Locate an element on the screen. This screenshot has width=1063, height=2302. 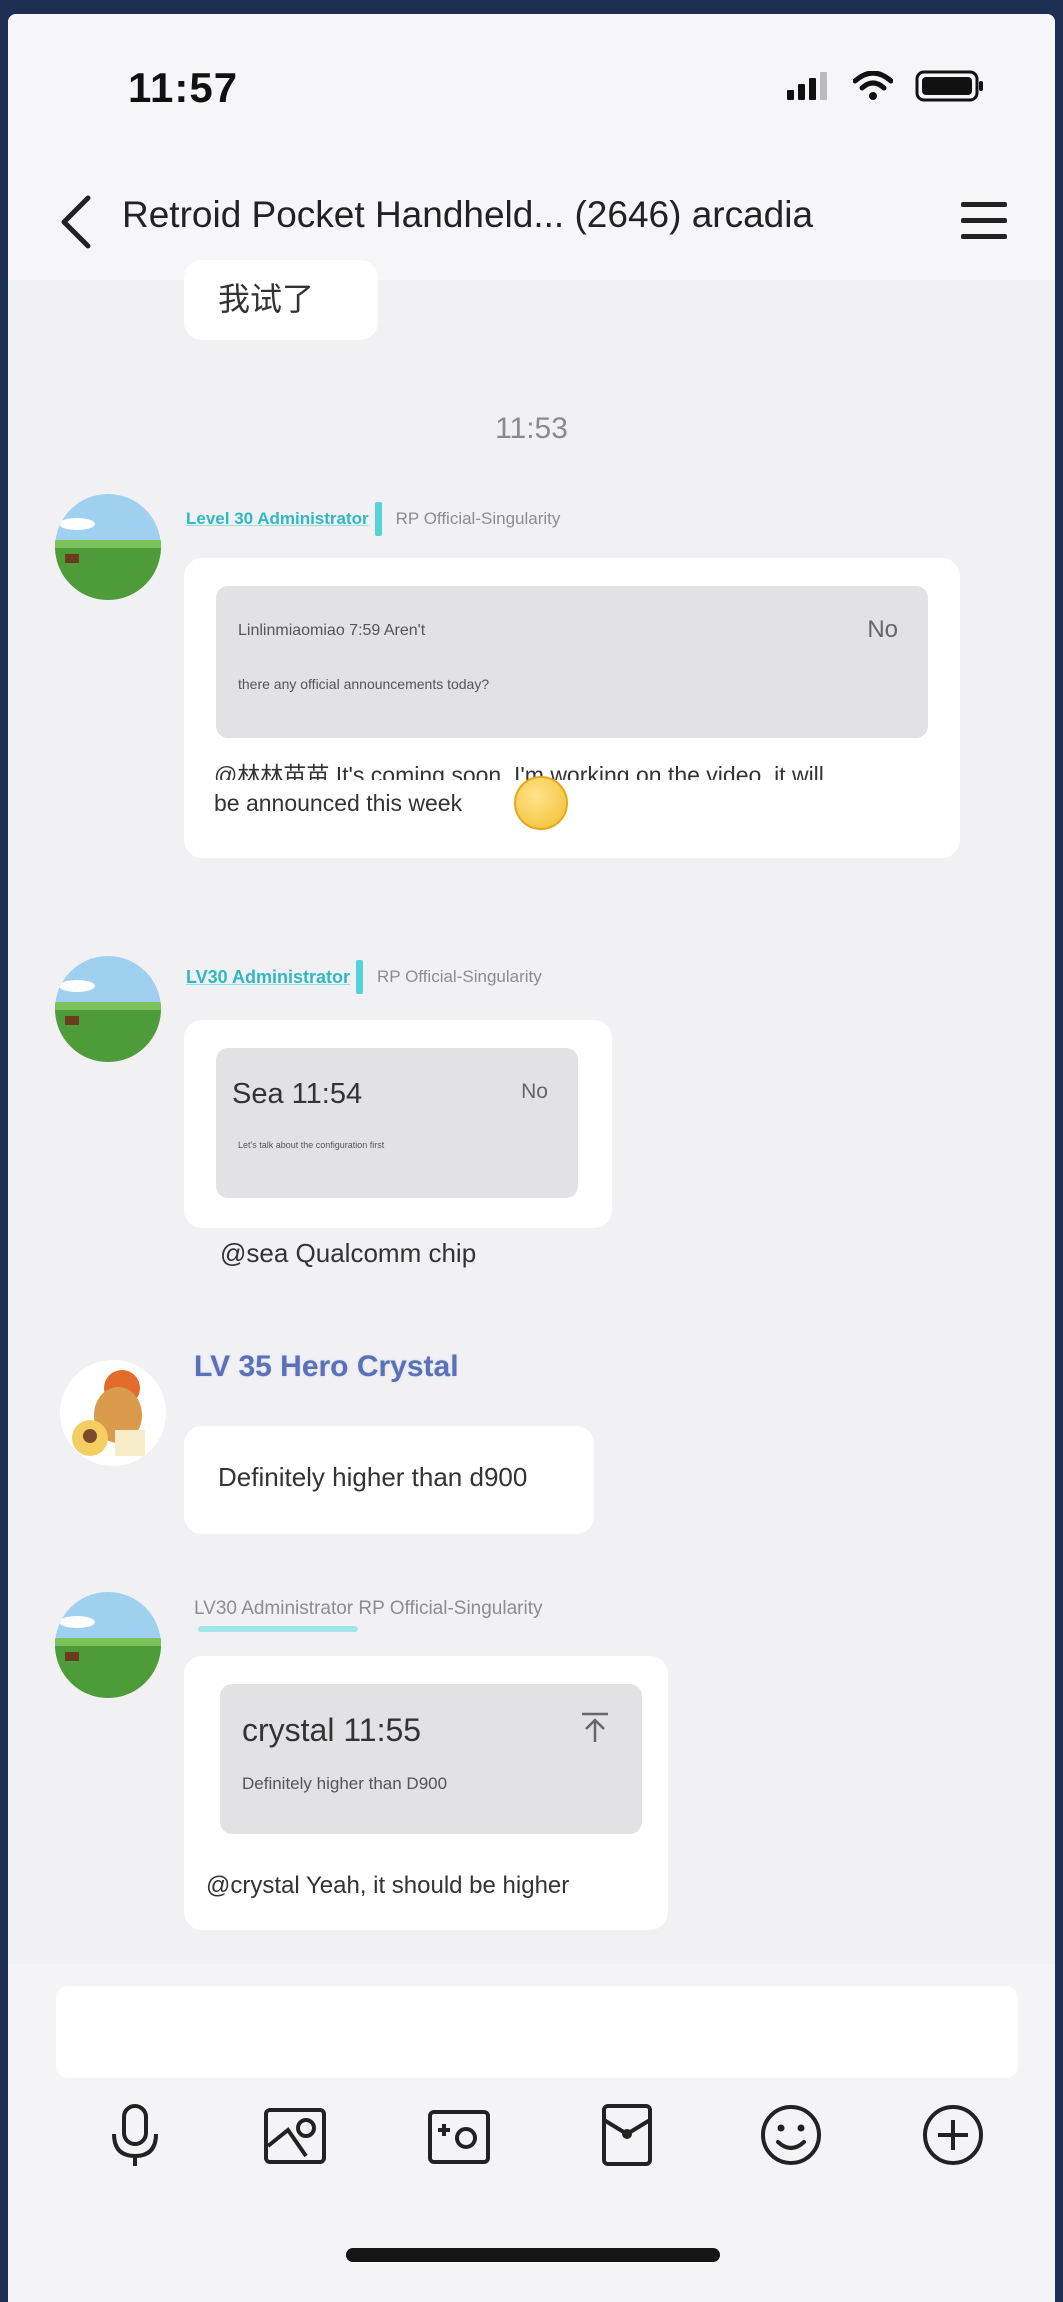
quote-header: Sea 11:54 is located at coordinates (297, 1094).